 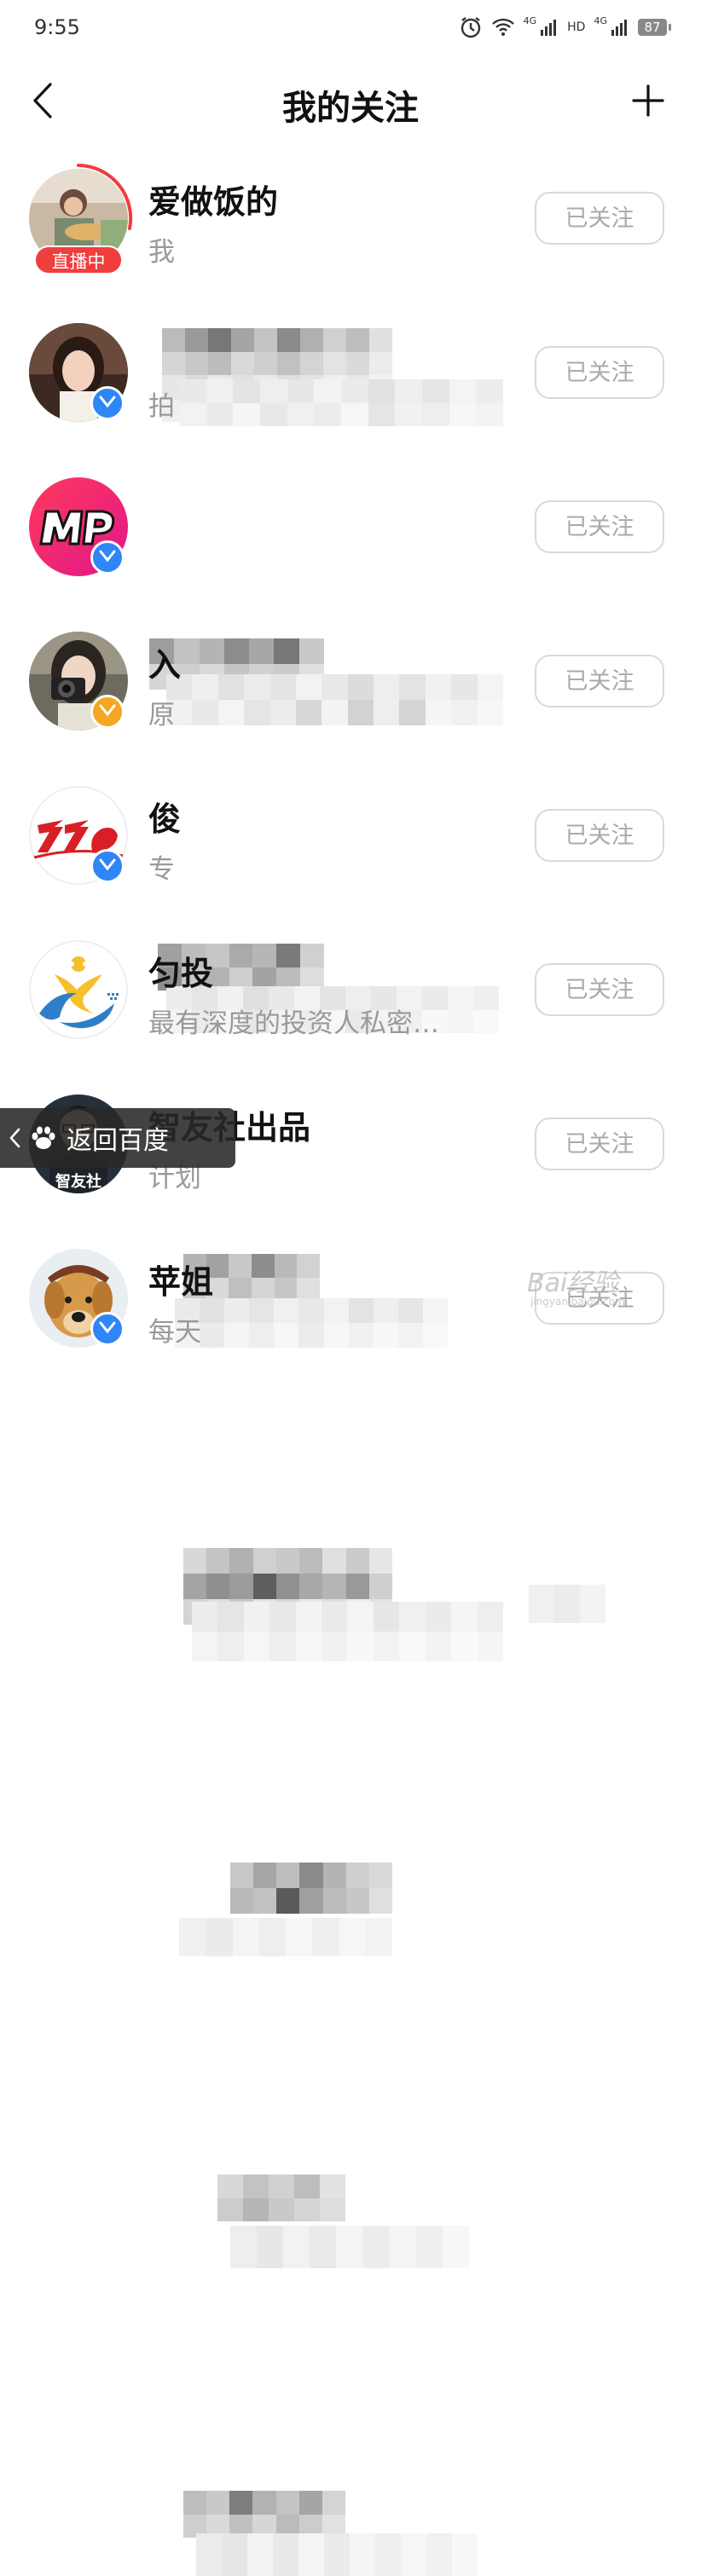 What do you see at coordinates (162, 252) in the screenshot?
I see `item-desc: 我` at bounding box center [162, 252].